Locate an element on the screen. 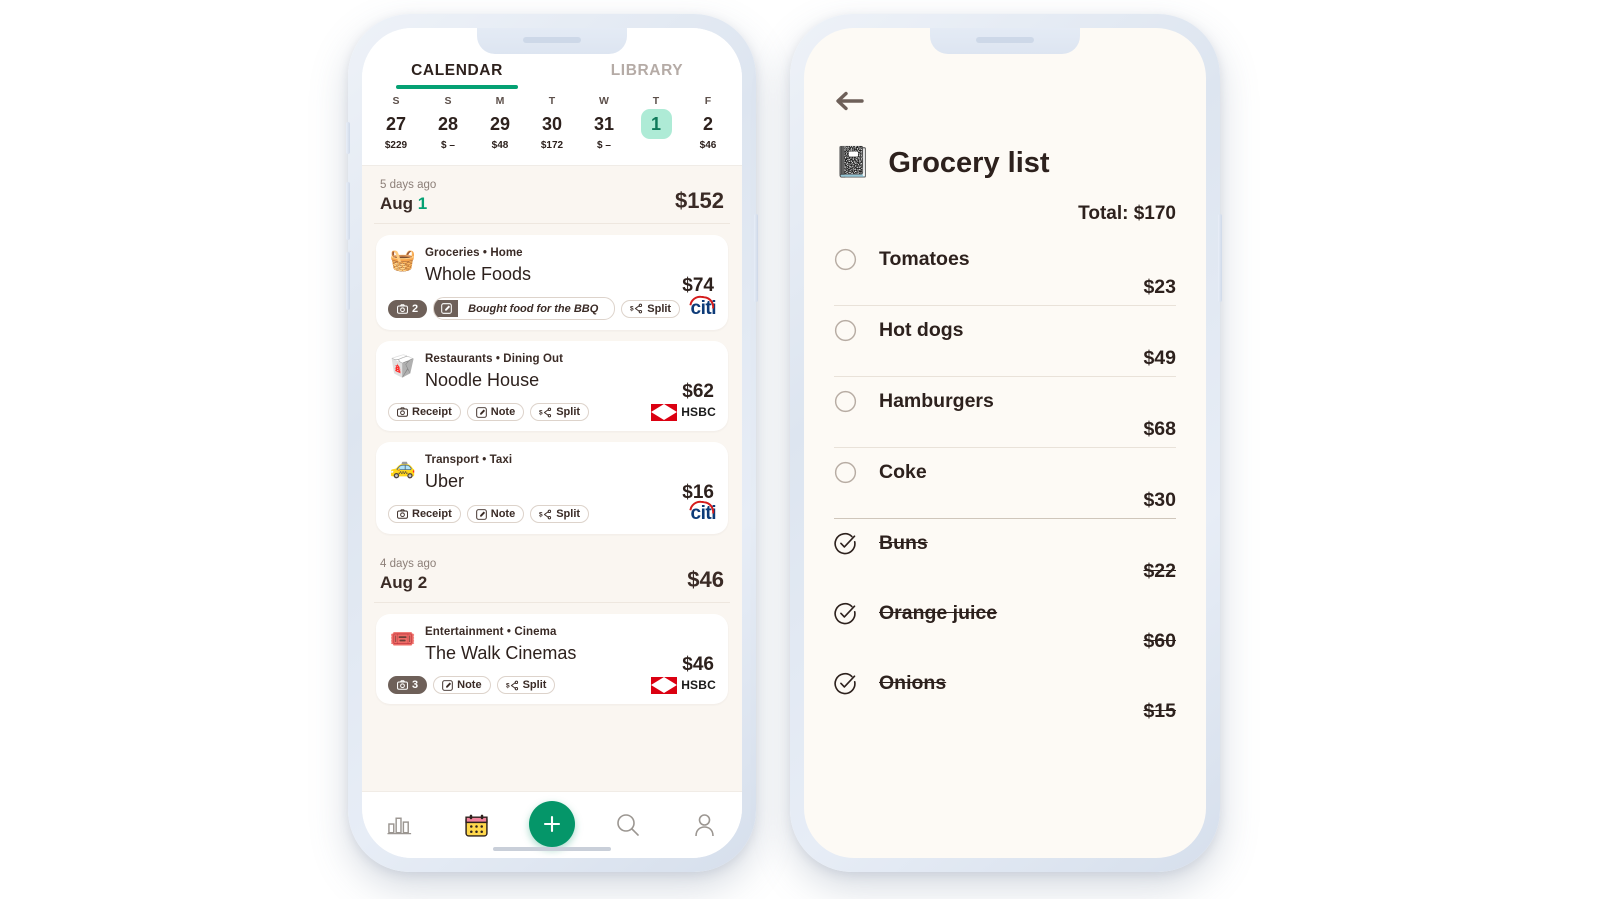  earpiece-speaker is located at coordinates (1005, 40).